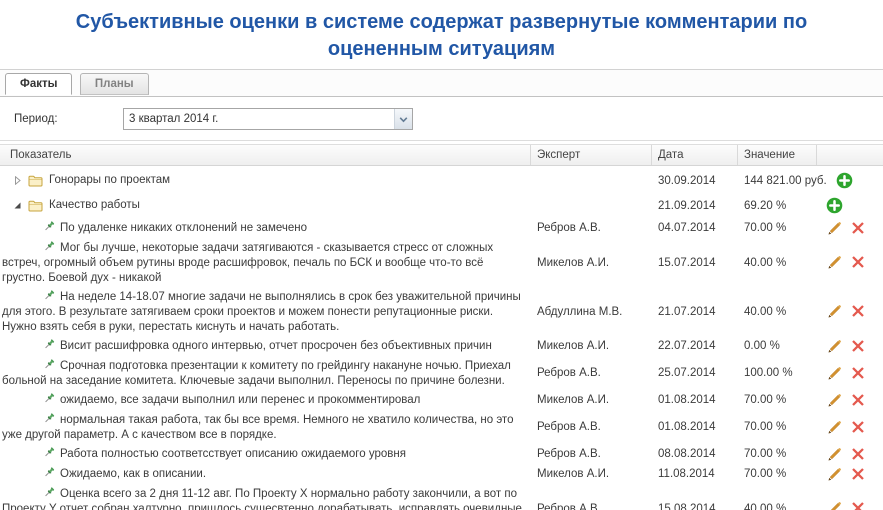 This screenshot has height=510, width=883. I want to click on indicator-label: Гонорары по проектам, so click(110, 180).